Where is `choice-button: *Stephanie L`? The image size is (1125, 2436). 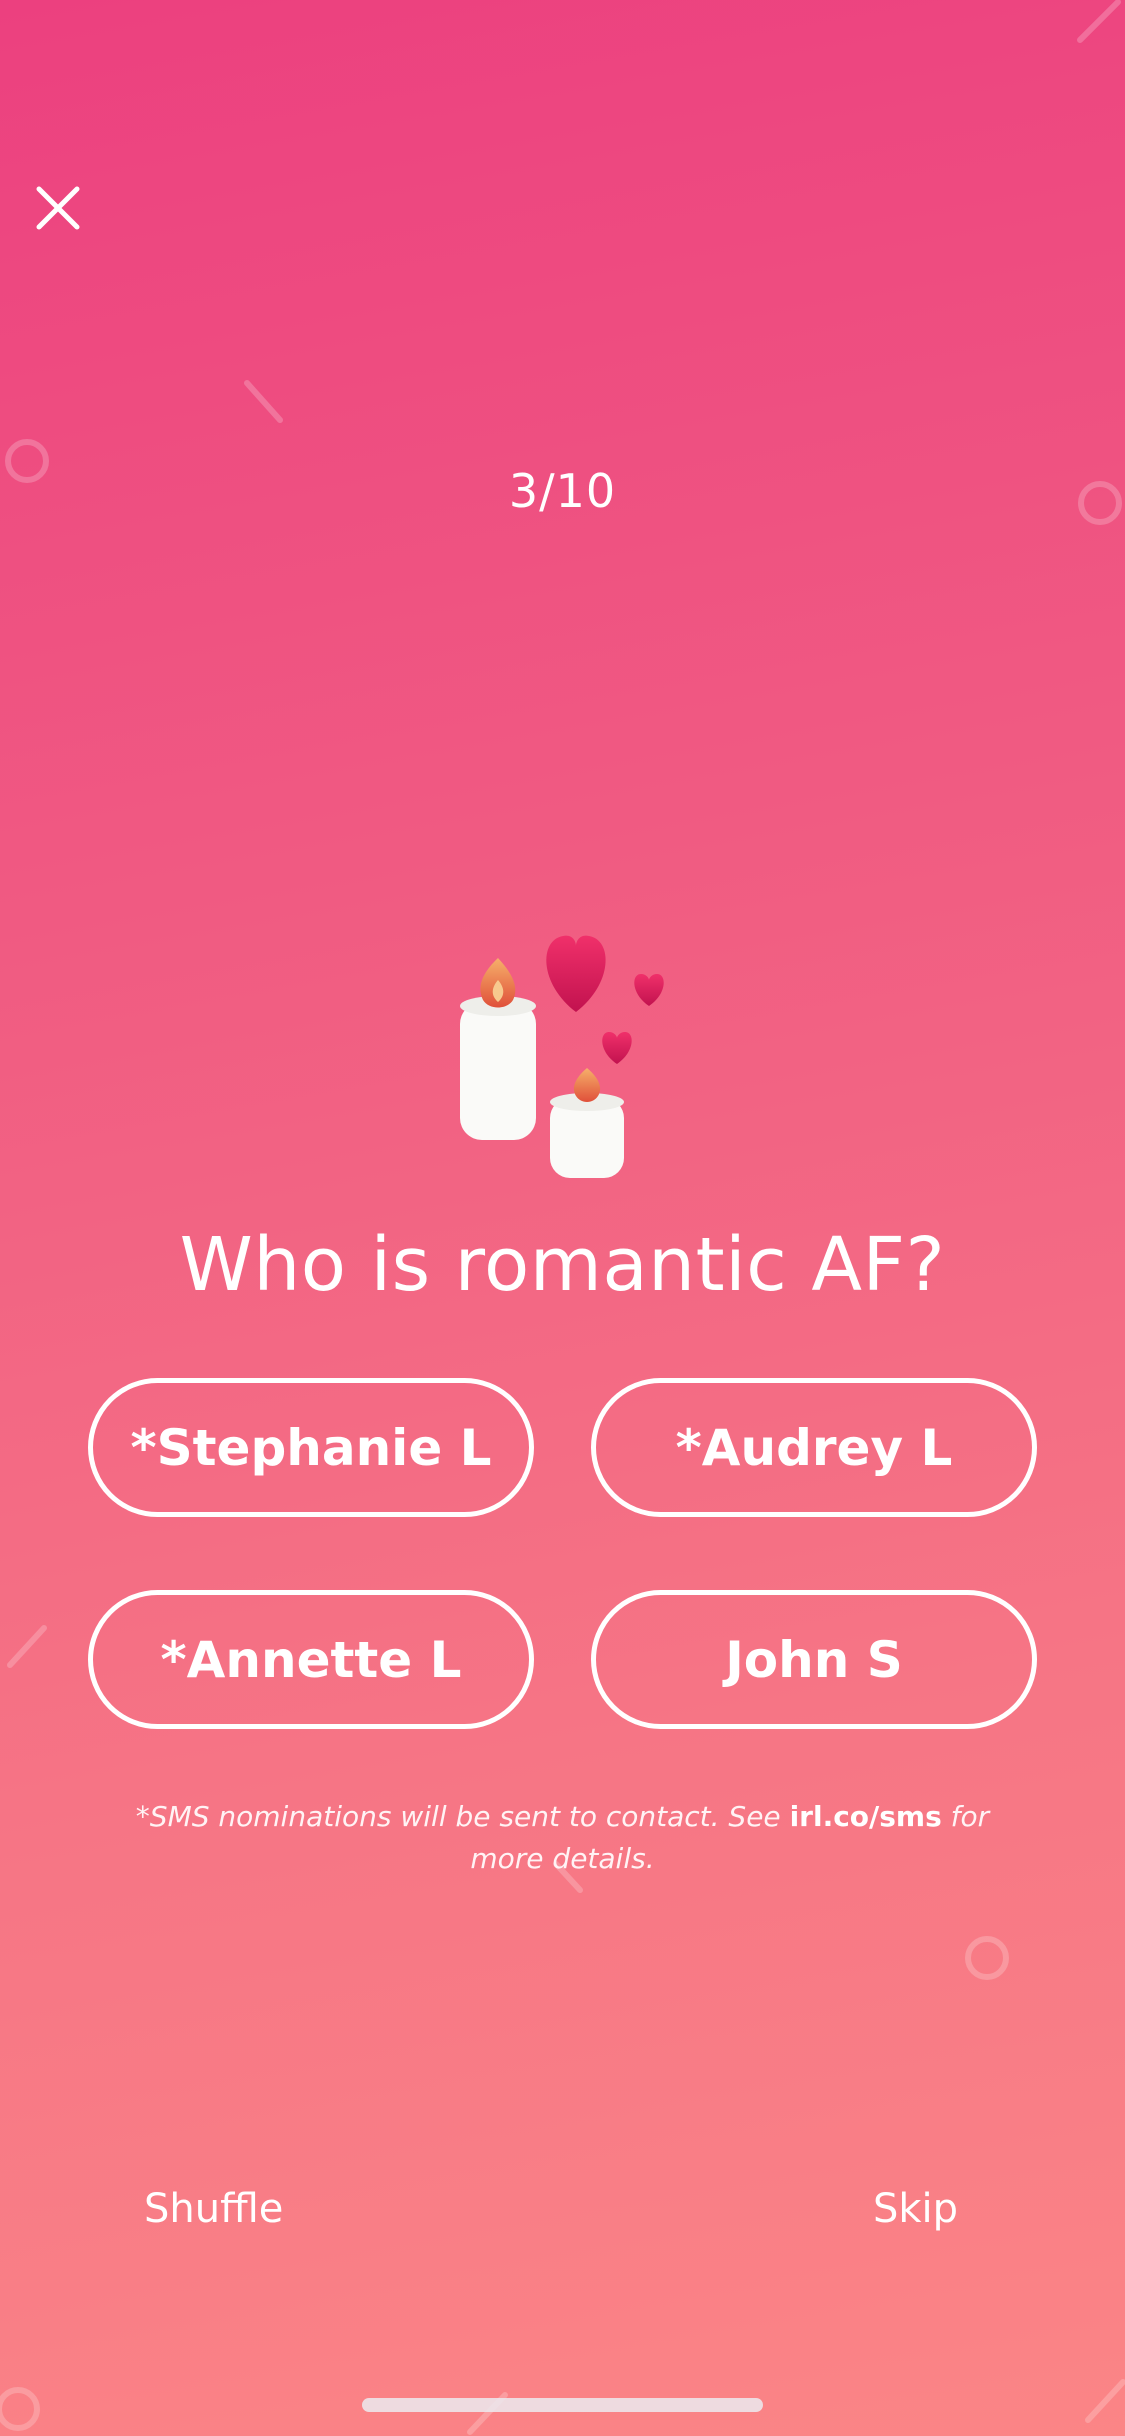 choice-button: *Stephanie L is located at coordinates (311, 1447).